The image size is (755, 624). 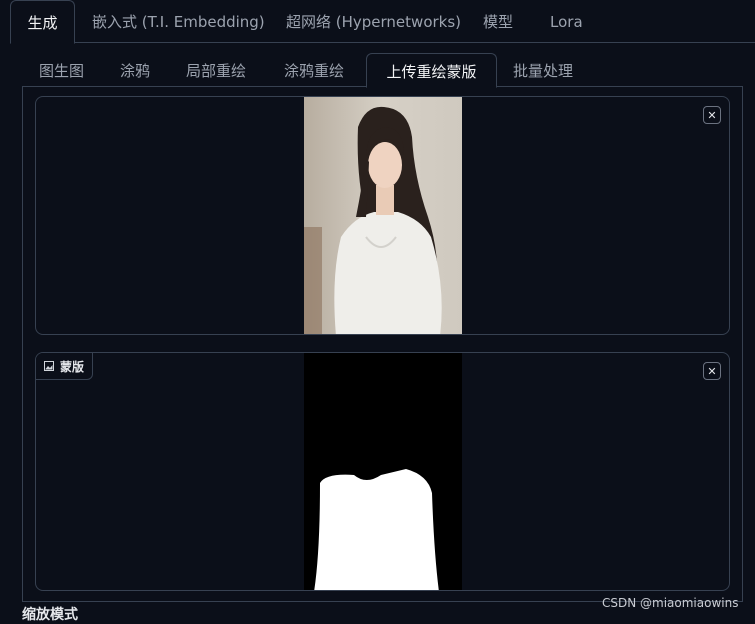 I want to click on tab-generate: 生成, so click(x=42, y=22).